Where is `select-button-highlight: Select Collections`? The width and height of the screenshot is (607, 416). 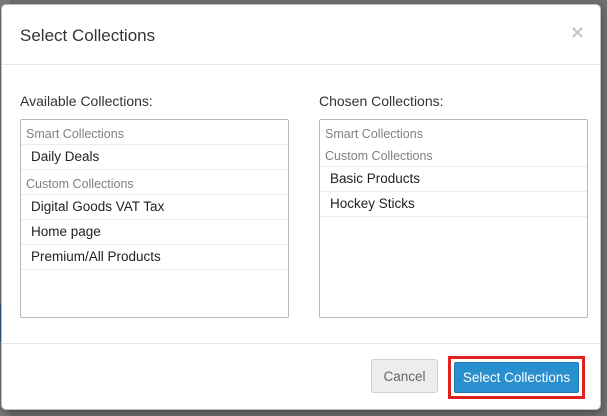 select-button-highlight: Select Collections is located at coordinates (516, 377).